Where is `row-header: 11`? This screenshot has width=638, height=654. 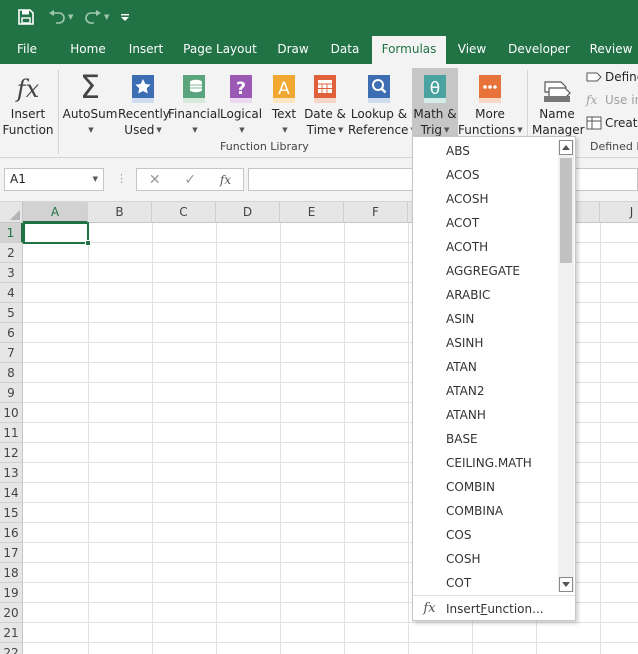 row-header: 11 is located at coordinates (11, 433).